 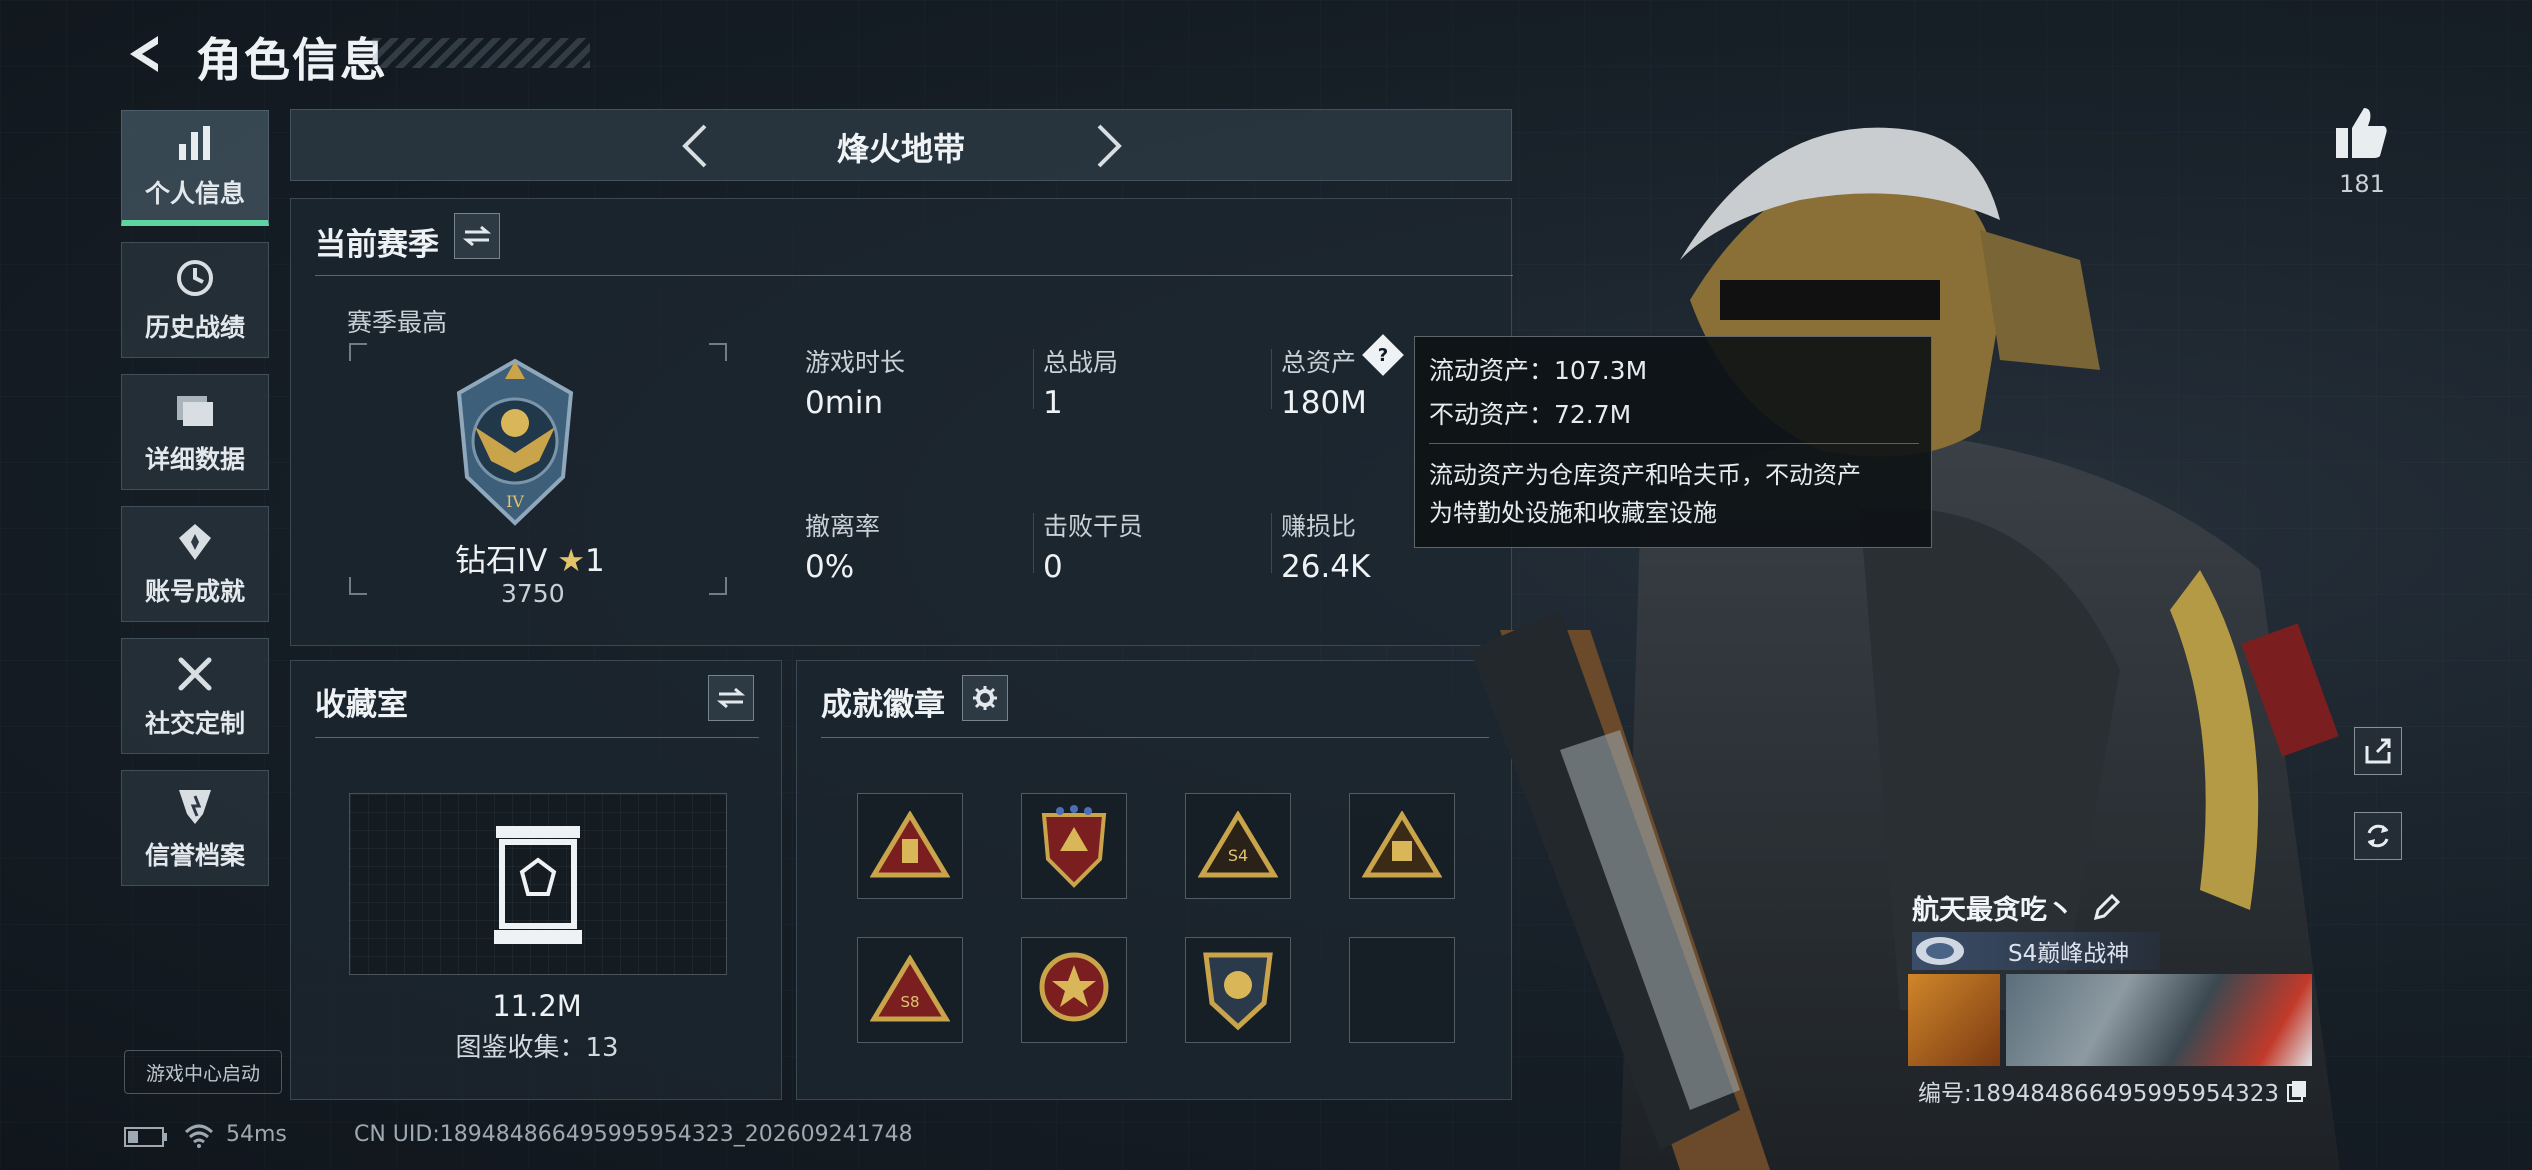 I want to click on diamond-rank-emblem-icon: IV, so click(x=515, y=442).